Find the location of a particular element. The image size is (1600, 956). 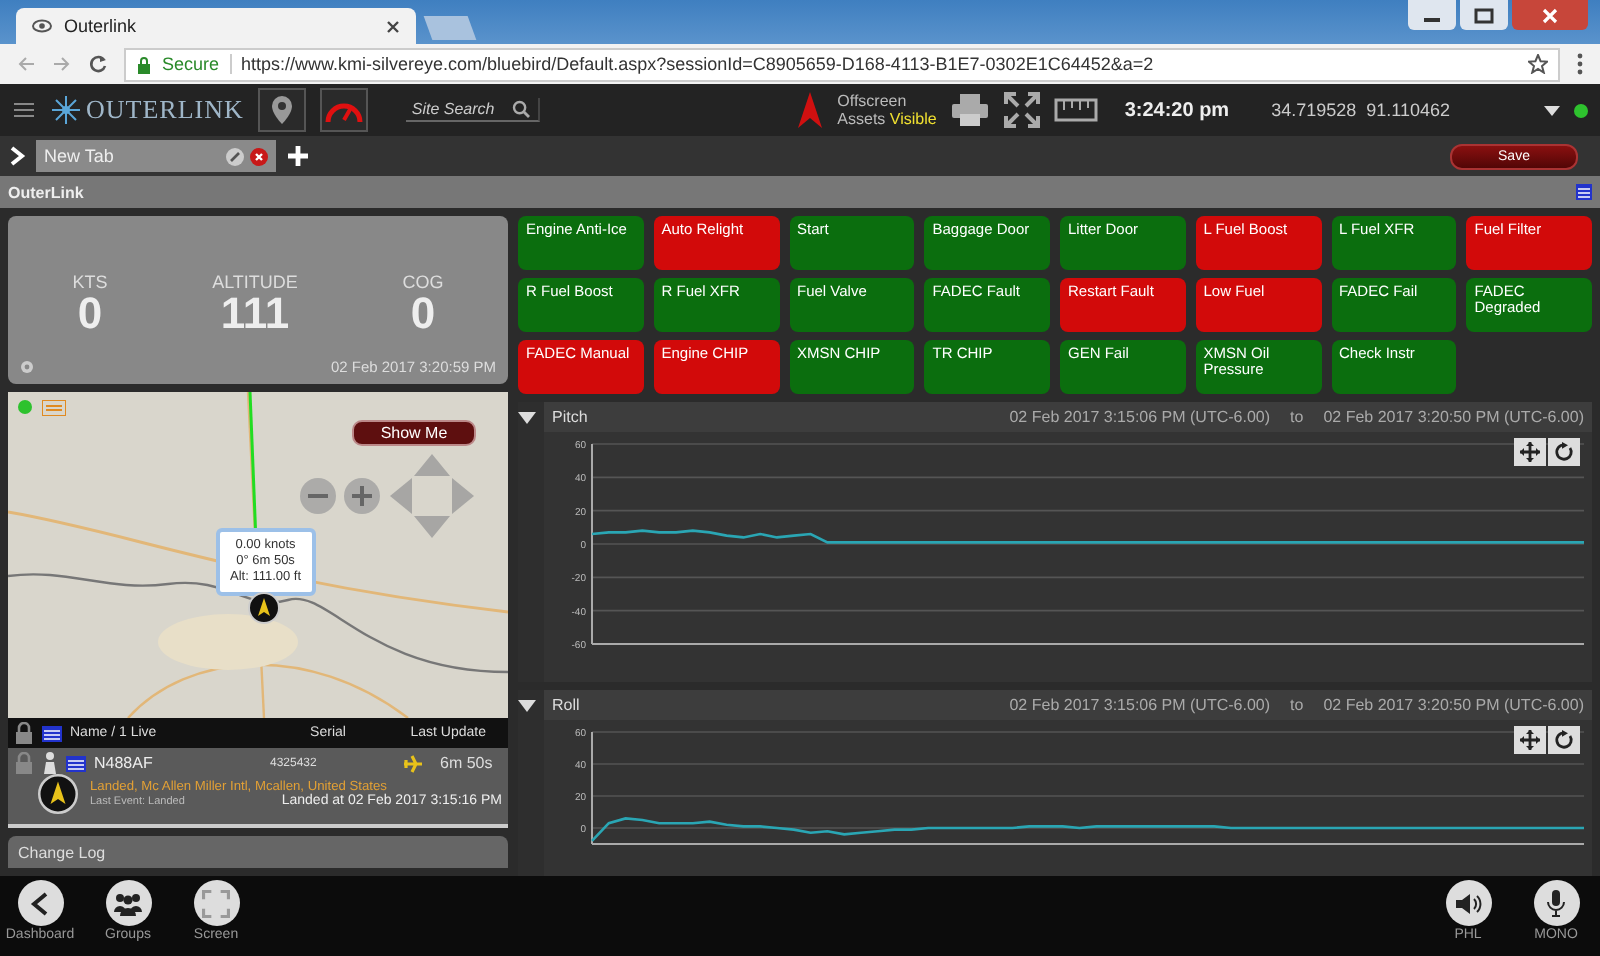

reload-icon is located at coordinates (98, 64).